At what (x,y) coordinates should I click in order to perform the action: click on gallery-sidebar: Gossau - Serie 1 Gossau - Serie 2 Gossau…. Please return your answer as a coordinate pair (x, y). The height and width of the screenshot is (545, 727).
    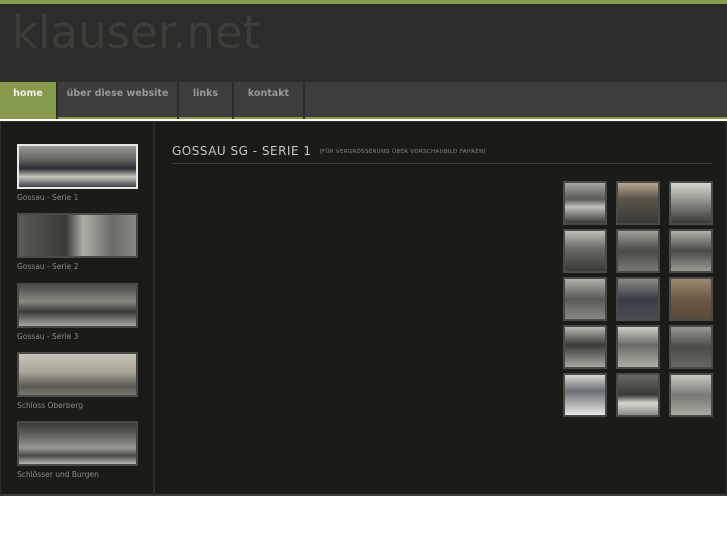
    Looking at the image, I should click on (78, 308).